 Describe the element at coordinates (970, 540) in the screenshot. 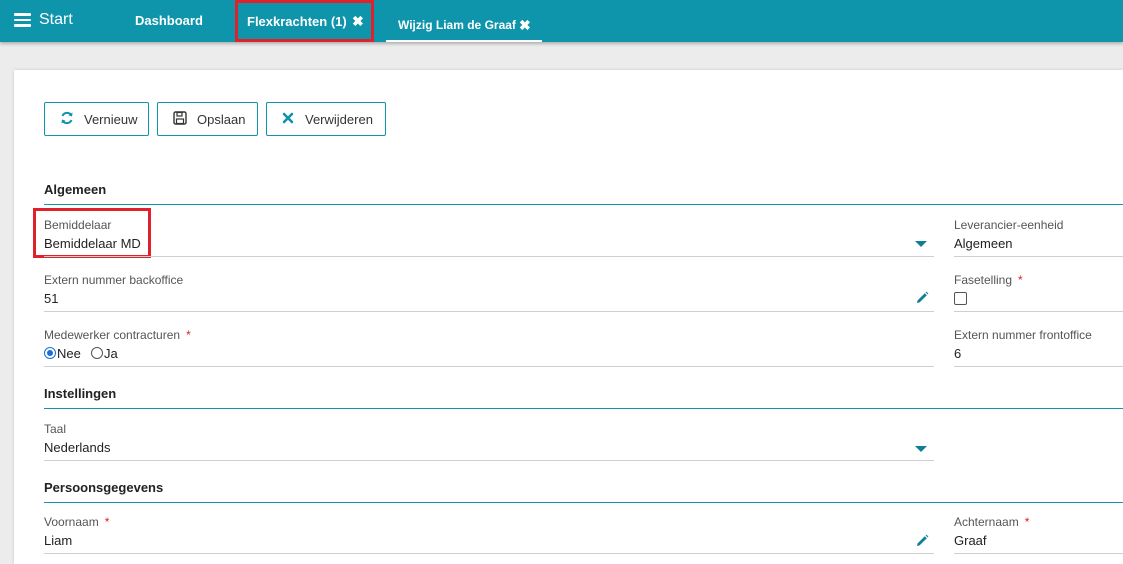

I see `achternaam-input: Graaf` at that location.